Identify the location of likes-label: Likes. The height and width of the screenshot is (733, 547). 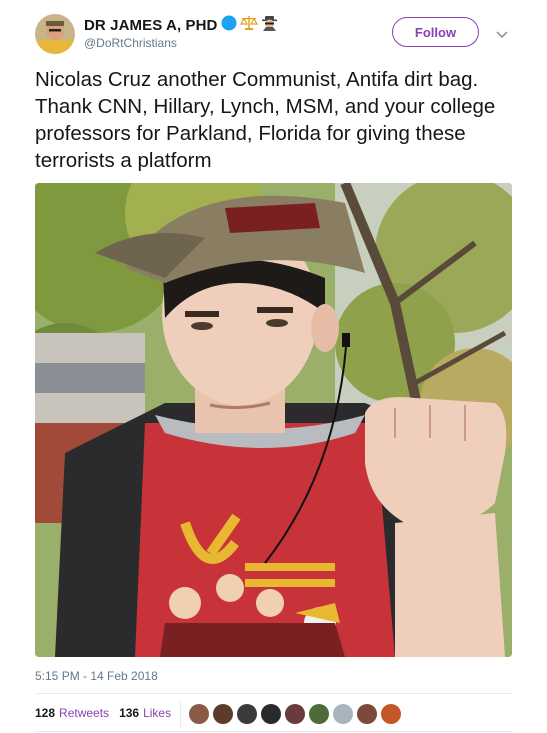
(157, 713).